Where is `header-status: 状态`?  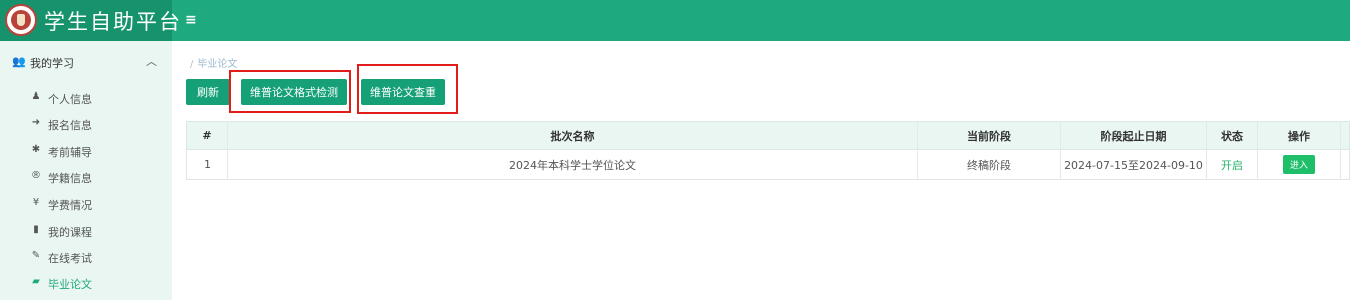 header-status: 状态 is located at coordinates (1232, 135).